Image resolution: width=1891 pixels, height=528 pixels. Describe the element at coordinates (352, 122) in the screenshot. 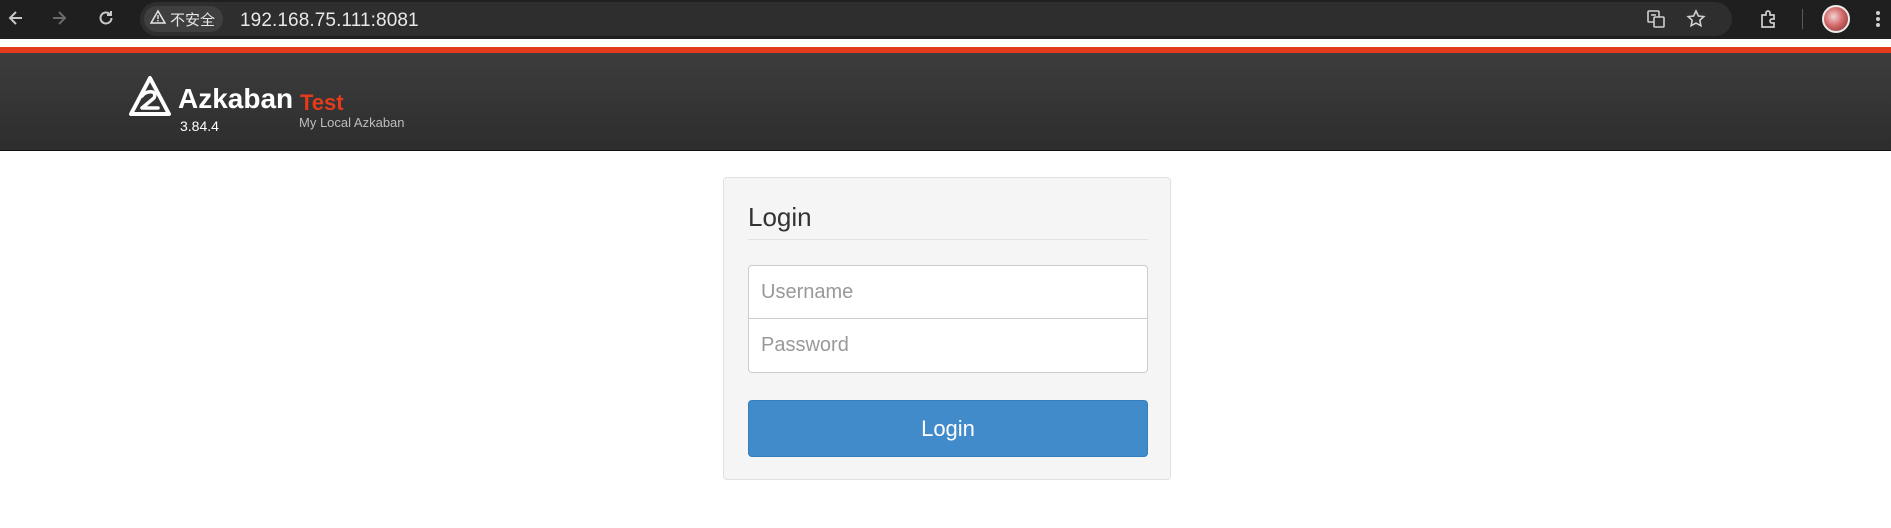

I see `environment-description: My Local Azkaban` at that location.